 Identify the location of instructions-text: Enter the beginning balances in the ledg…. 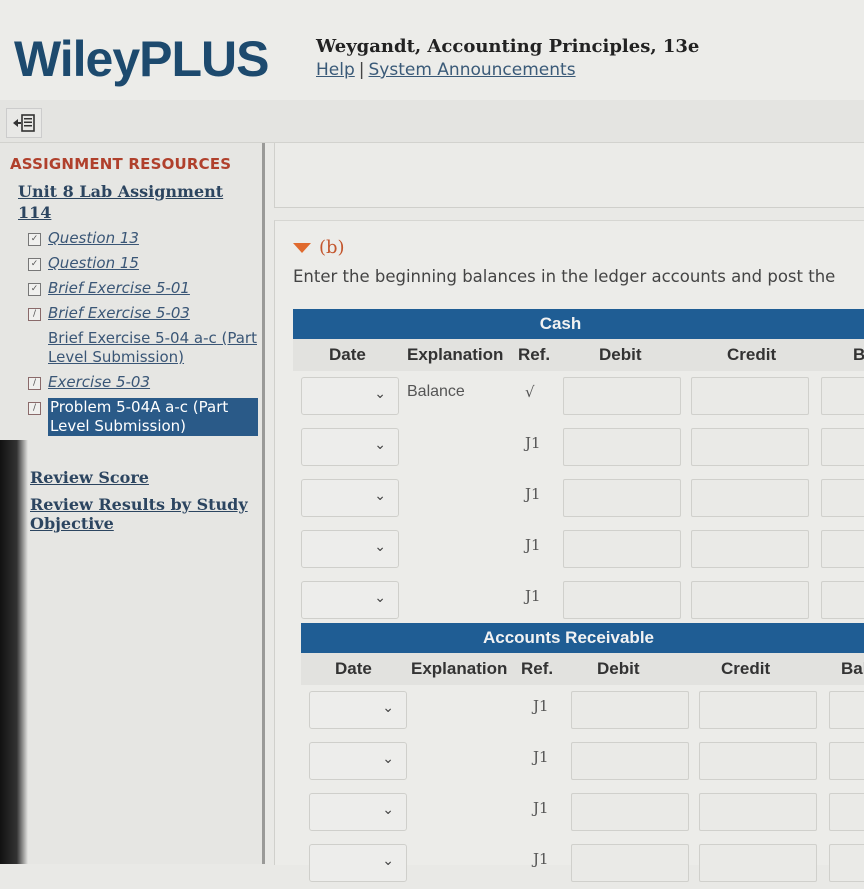
(564, 276).